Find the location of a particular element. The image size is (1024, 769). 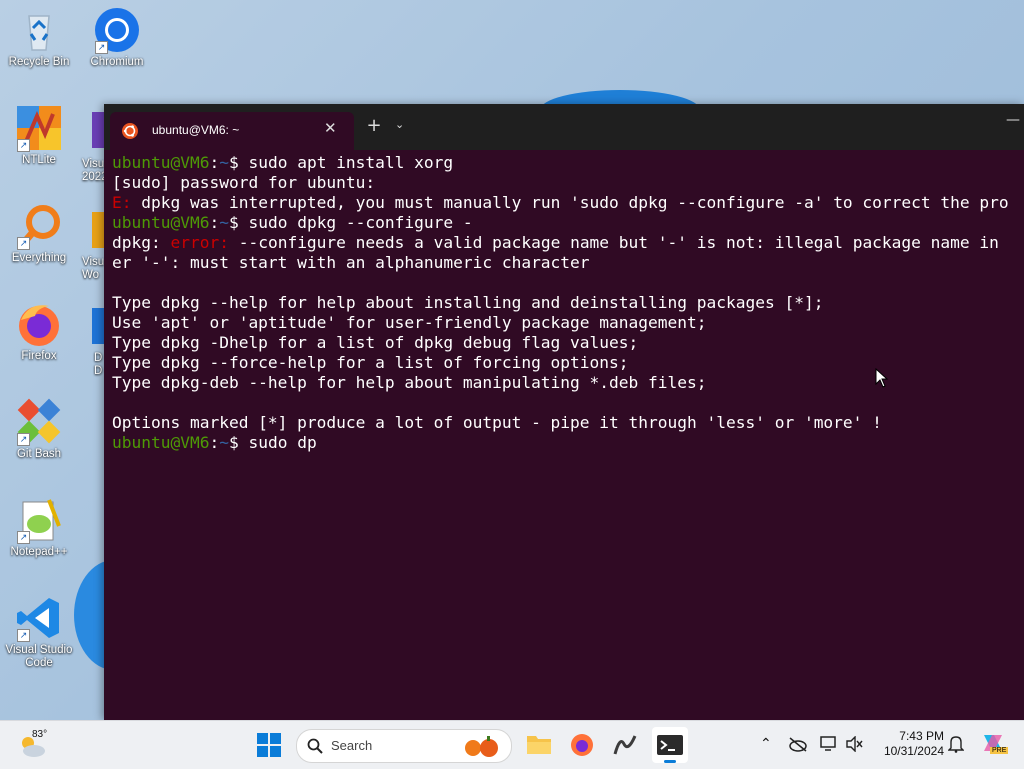

minimize-button: — is located at coordinates (1013, 120).